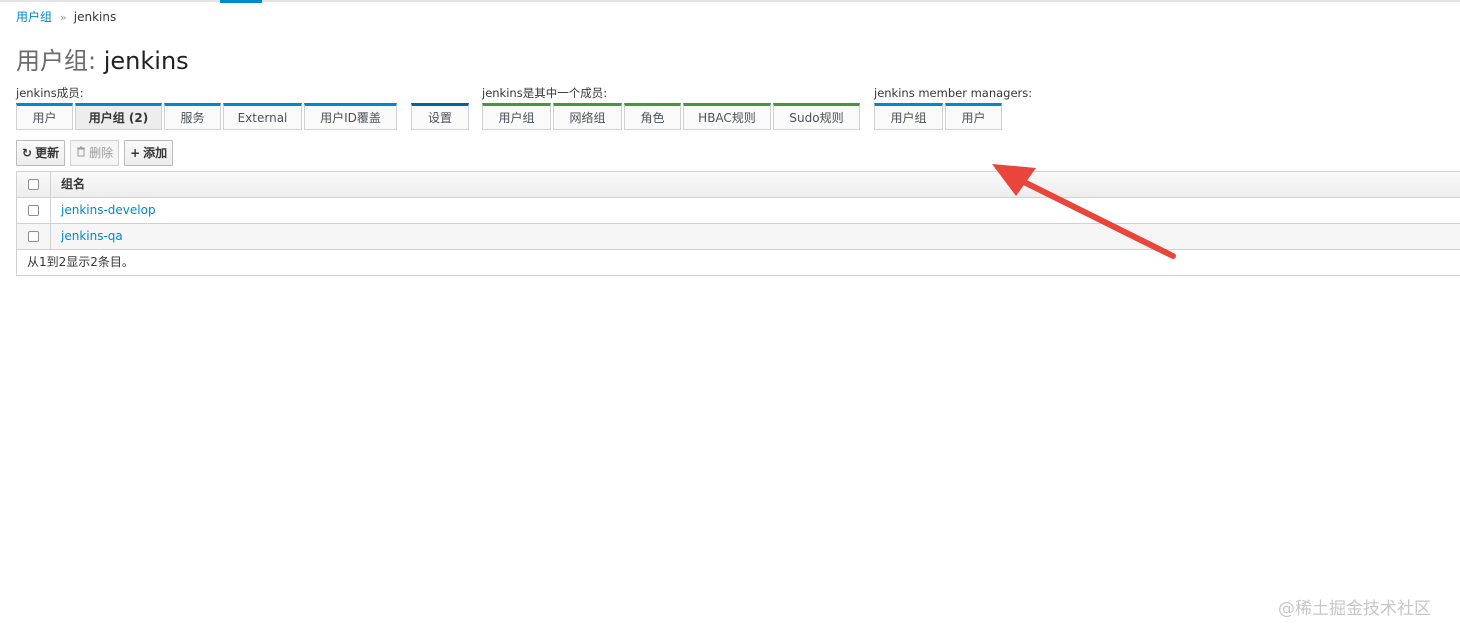  What do you see at coordinates (1093, 216) in the screenshot?
I see `annotation-arrow-shaft` at bounding box center [1093, 216].